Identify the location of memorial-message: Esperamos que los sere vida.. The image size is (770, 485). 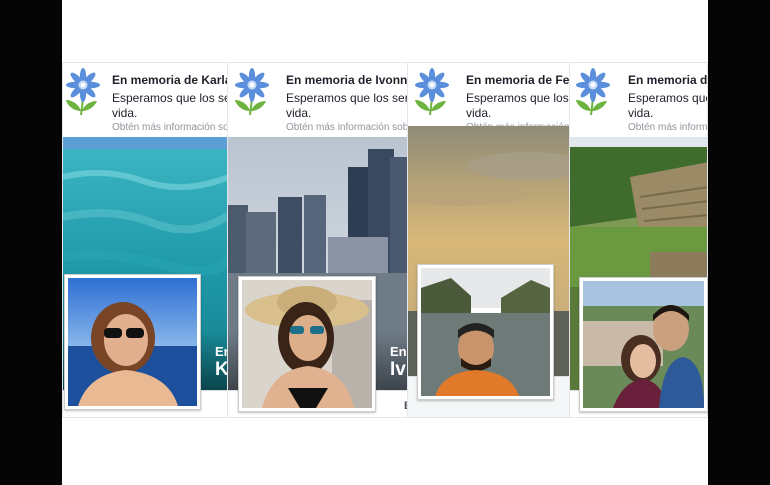
(347, 105).